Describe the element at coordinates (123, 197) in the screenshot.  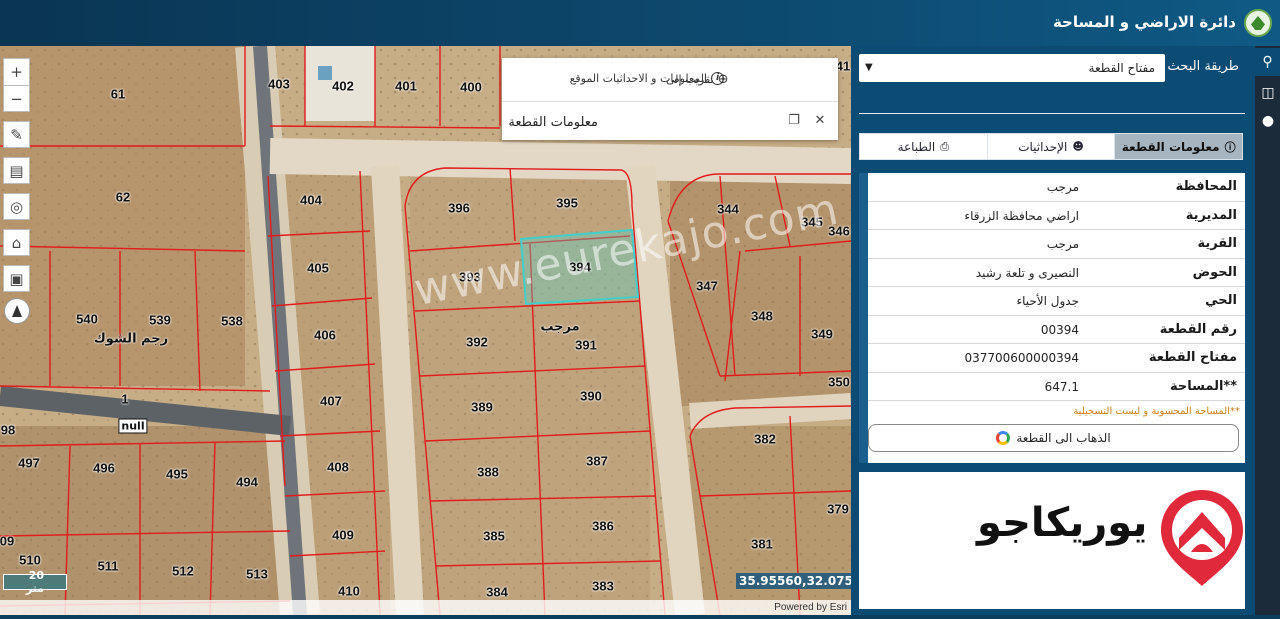
I see `parcel-label: 62` at that location.